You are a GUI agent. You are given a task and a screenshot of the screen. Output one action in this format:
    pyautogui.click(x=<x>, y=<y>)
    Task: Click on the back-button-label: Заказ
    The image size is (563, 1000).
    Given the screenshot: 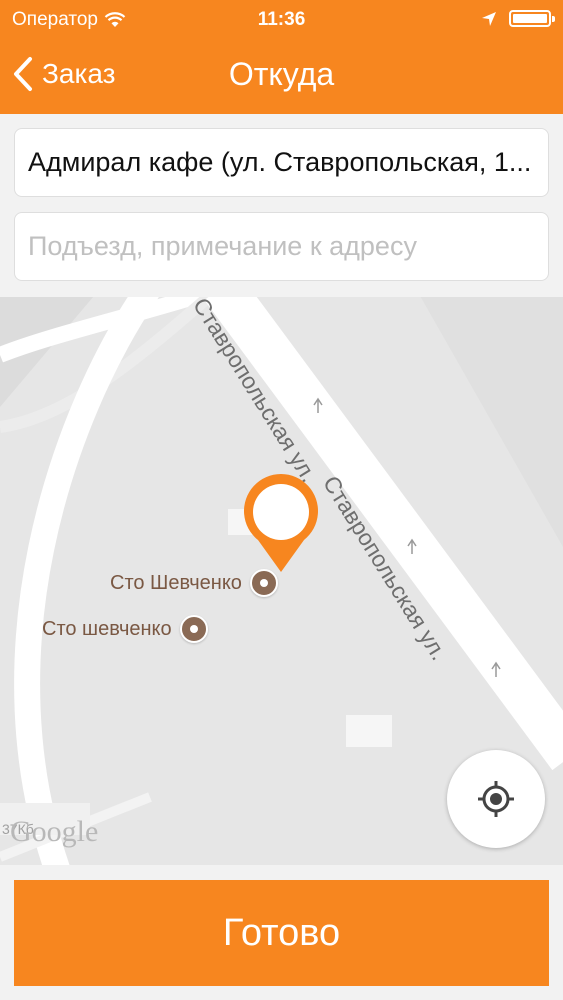 What is the action you would take?
    pyautogui.click(x=79, y=73)
    